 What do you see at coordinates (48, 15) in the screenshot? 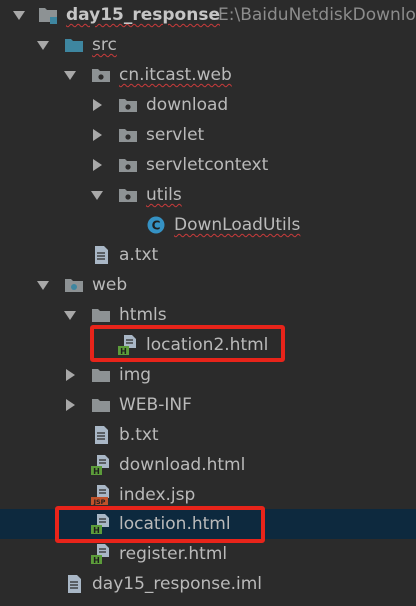
I see `module-icon` at bounding box center [48, 15].